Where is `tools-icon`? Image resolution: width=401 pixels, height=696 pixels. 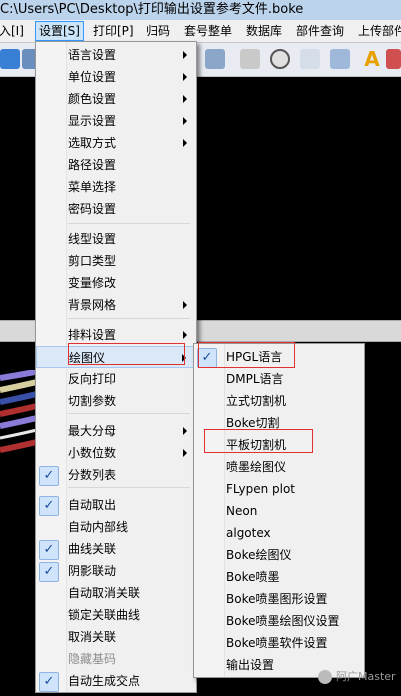
tools-icon is located at coordinates (340, 59).